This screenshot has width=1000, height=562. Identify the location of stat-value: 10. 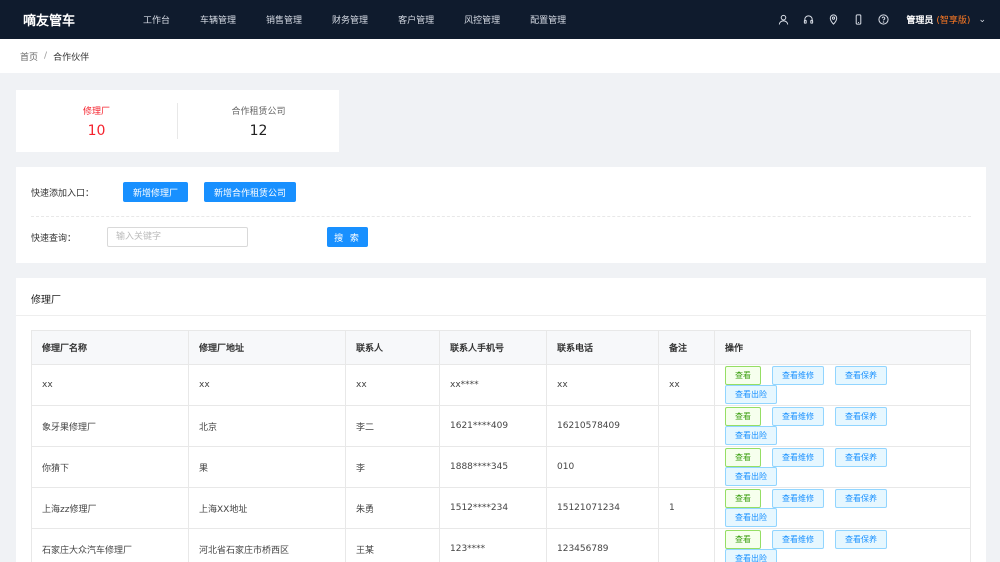
(96, 130).